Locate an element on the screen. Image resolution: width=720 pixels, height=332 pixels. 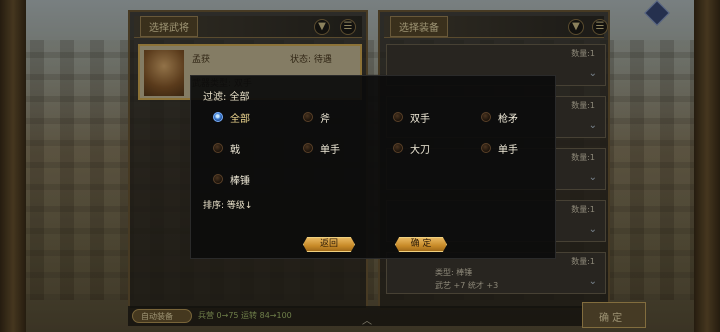
filter-option-all: 全部 is located at coordinates (231, 117).